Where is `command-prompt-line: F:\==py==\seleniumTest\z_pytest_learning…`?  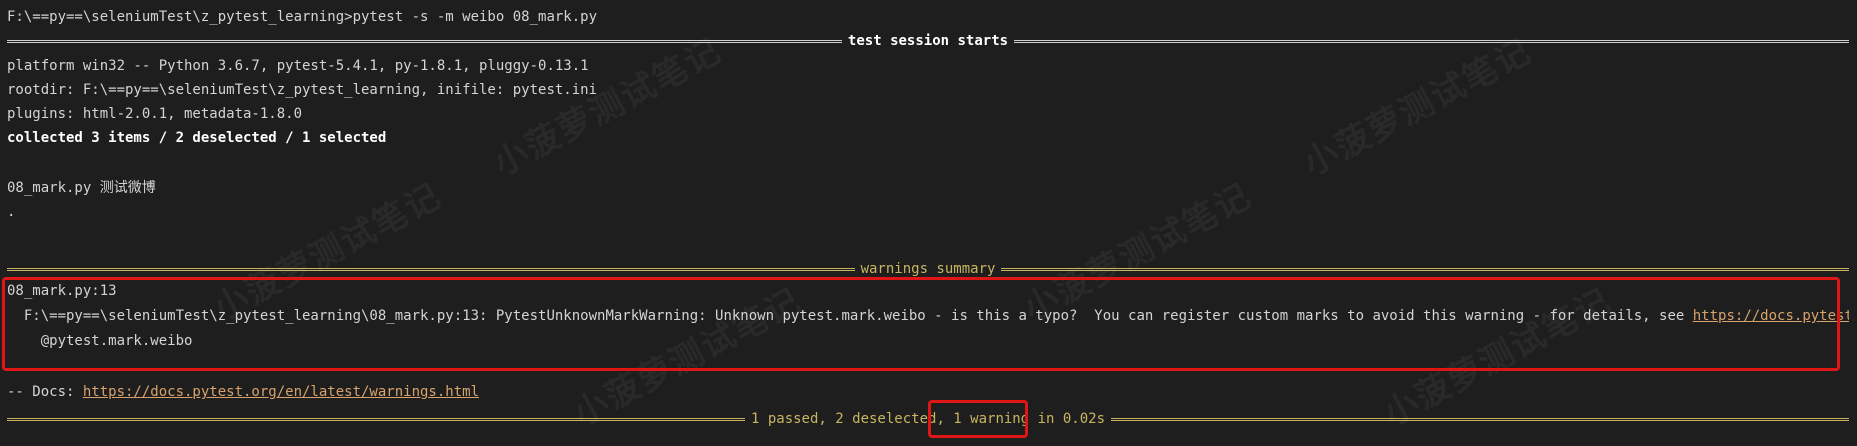
command-prompt-line: F:\==py==\seleniumTest\z_pytest_learning… is located at coordinates (928, 17).